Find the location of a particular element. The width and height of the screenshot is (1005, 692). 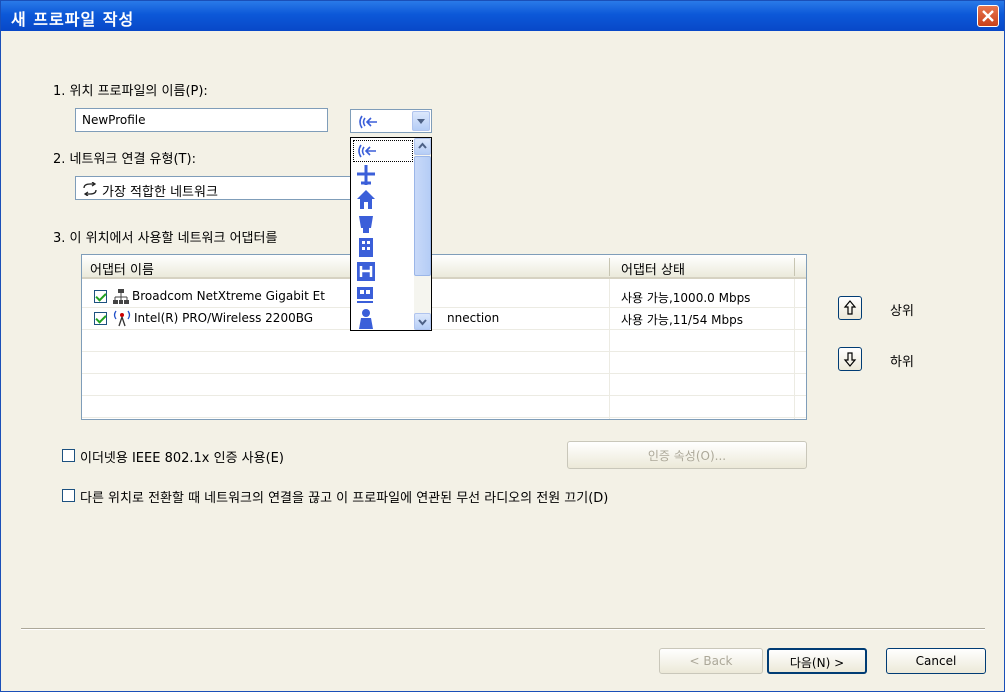

arrow-down-icon is located at coordinates (850, 359).